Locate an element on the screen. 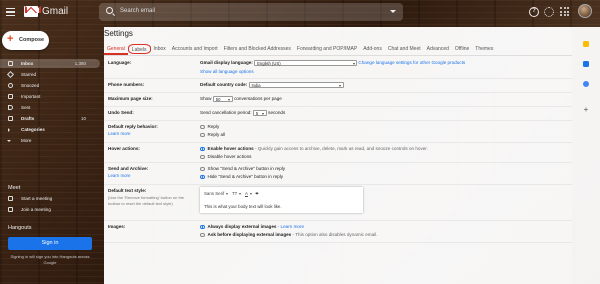  unread-count: 1,380 is located at coordinates (80, 63).